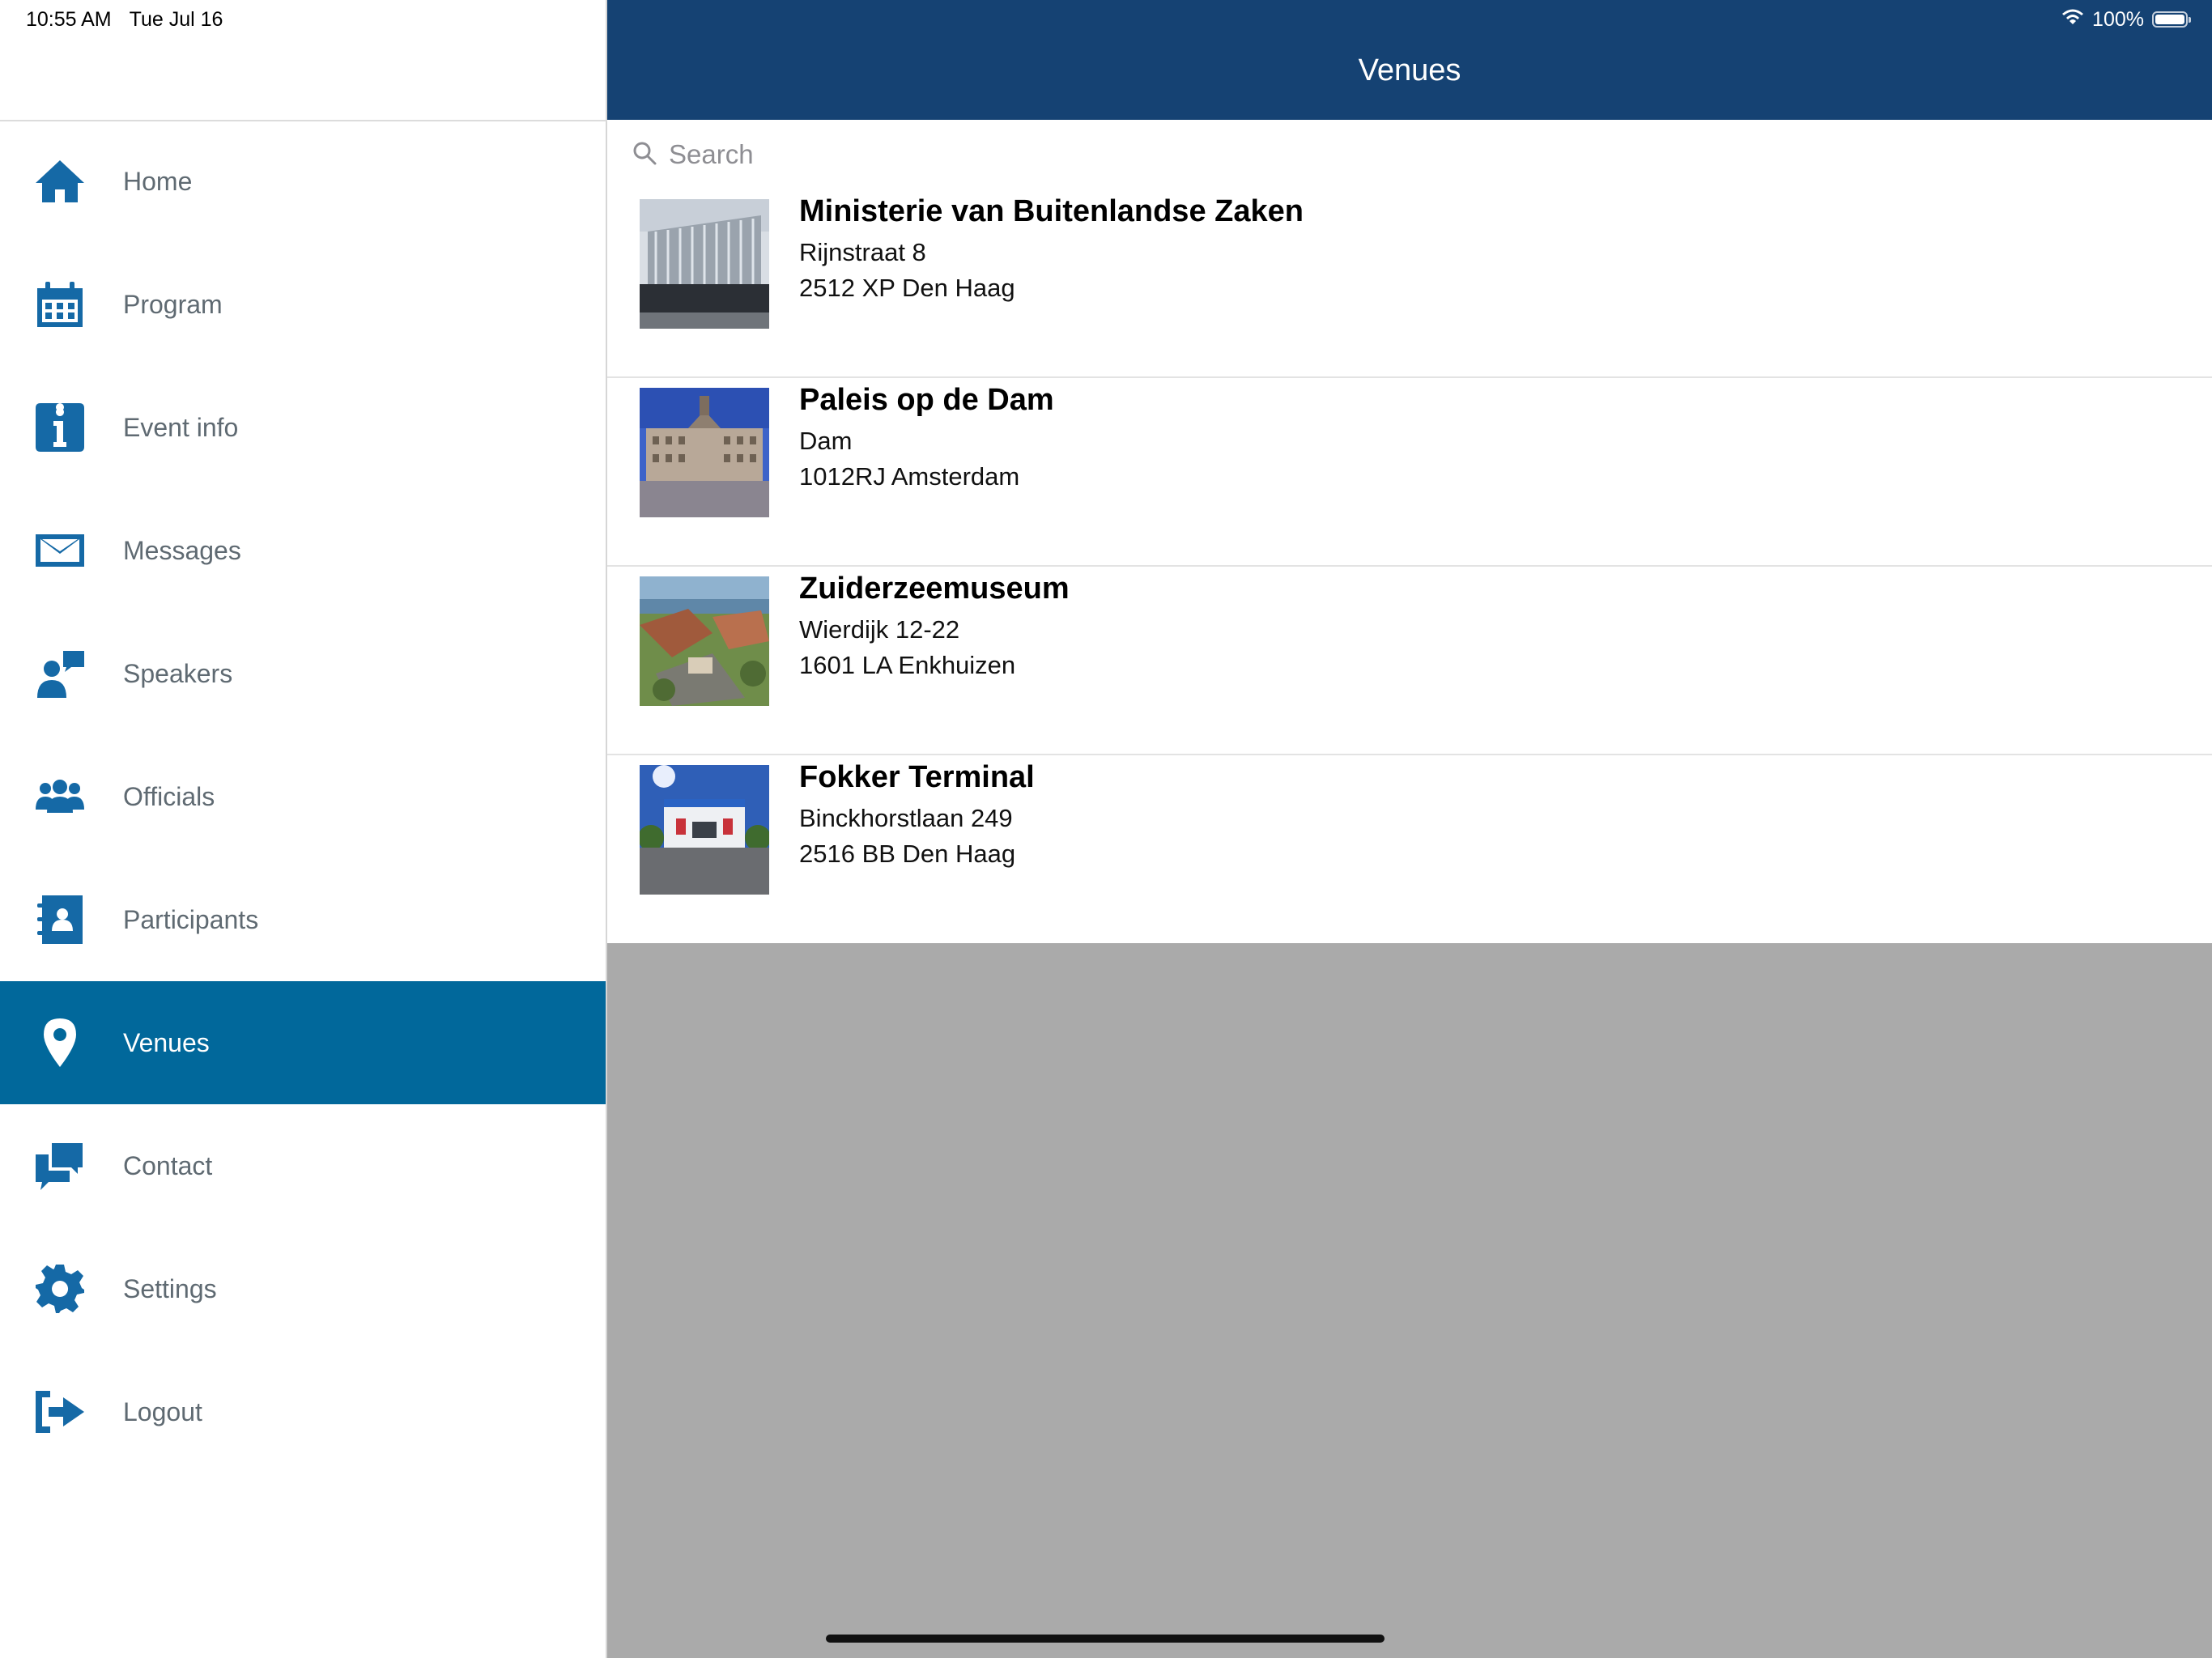  I want to click on envelope-icon, so click(60, 550).